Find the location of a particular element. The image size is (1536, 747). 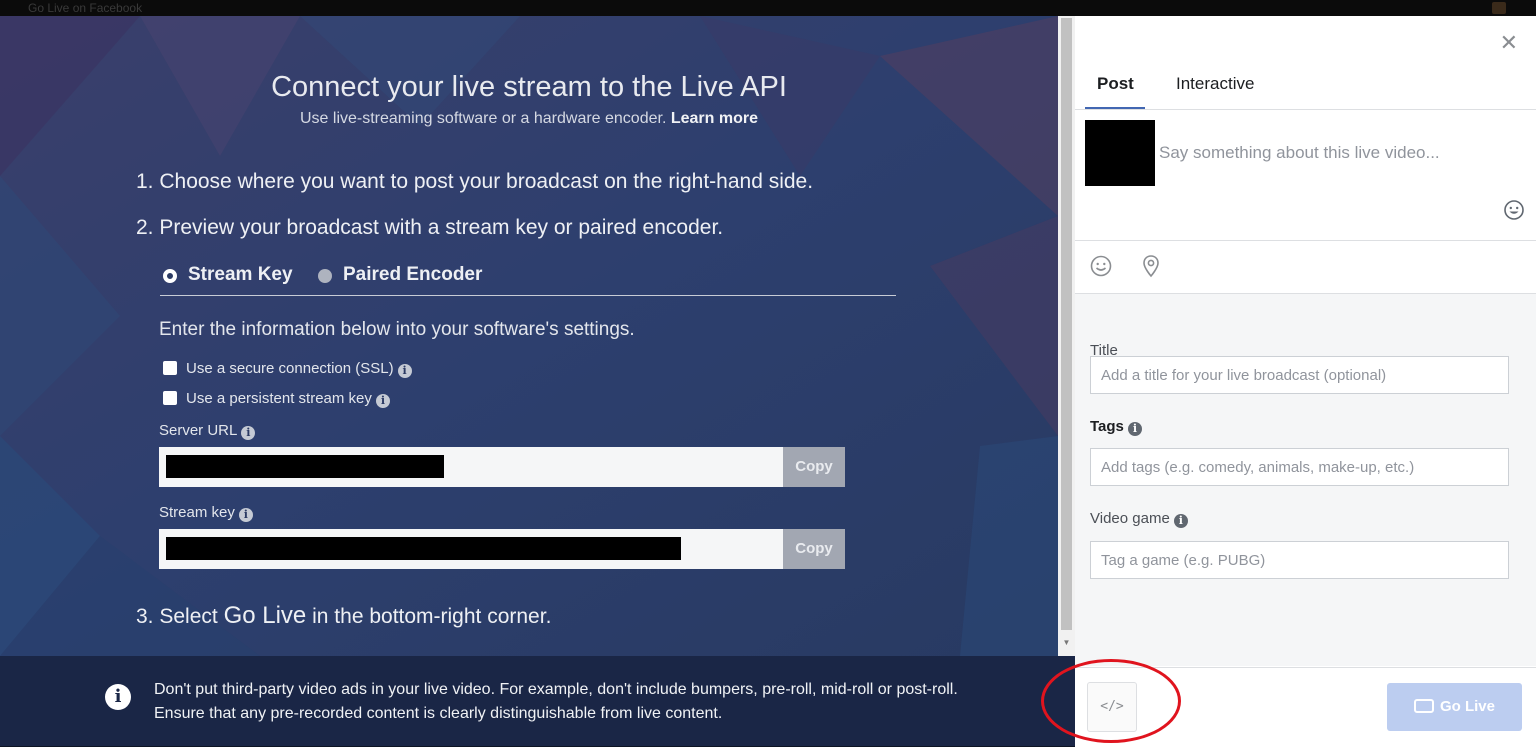

divider is located at coordinates (1305, 240).